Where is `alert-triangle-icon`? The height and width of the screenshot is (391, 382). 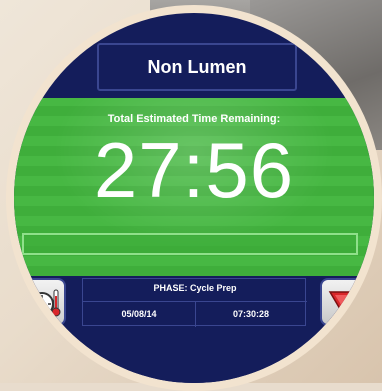 alert-triangle-icon is located at coordinates (343, 303).